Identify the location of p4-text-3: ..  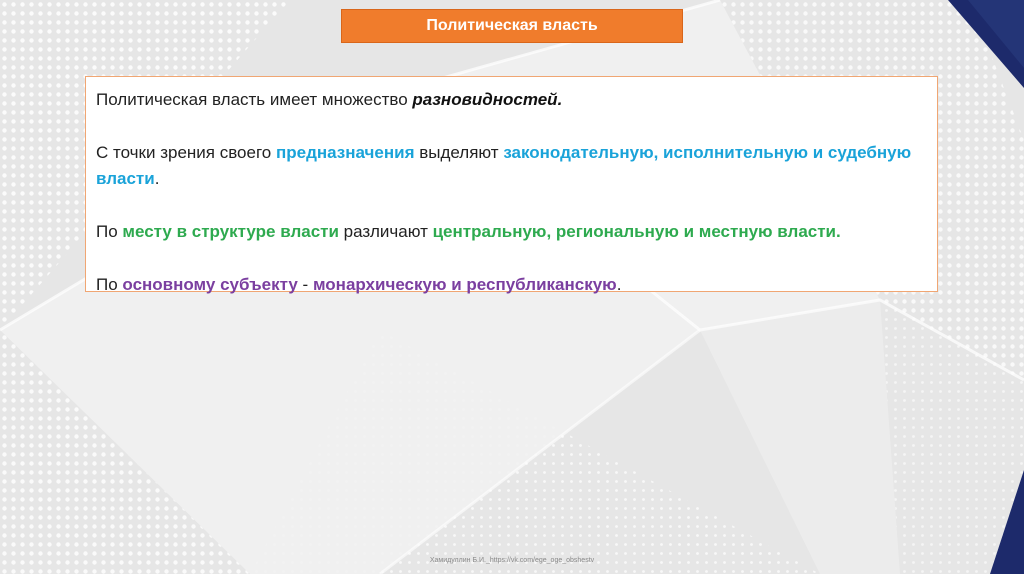
(619, 284).